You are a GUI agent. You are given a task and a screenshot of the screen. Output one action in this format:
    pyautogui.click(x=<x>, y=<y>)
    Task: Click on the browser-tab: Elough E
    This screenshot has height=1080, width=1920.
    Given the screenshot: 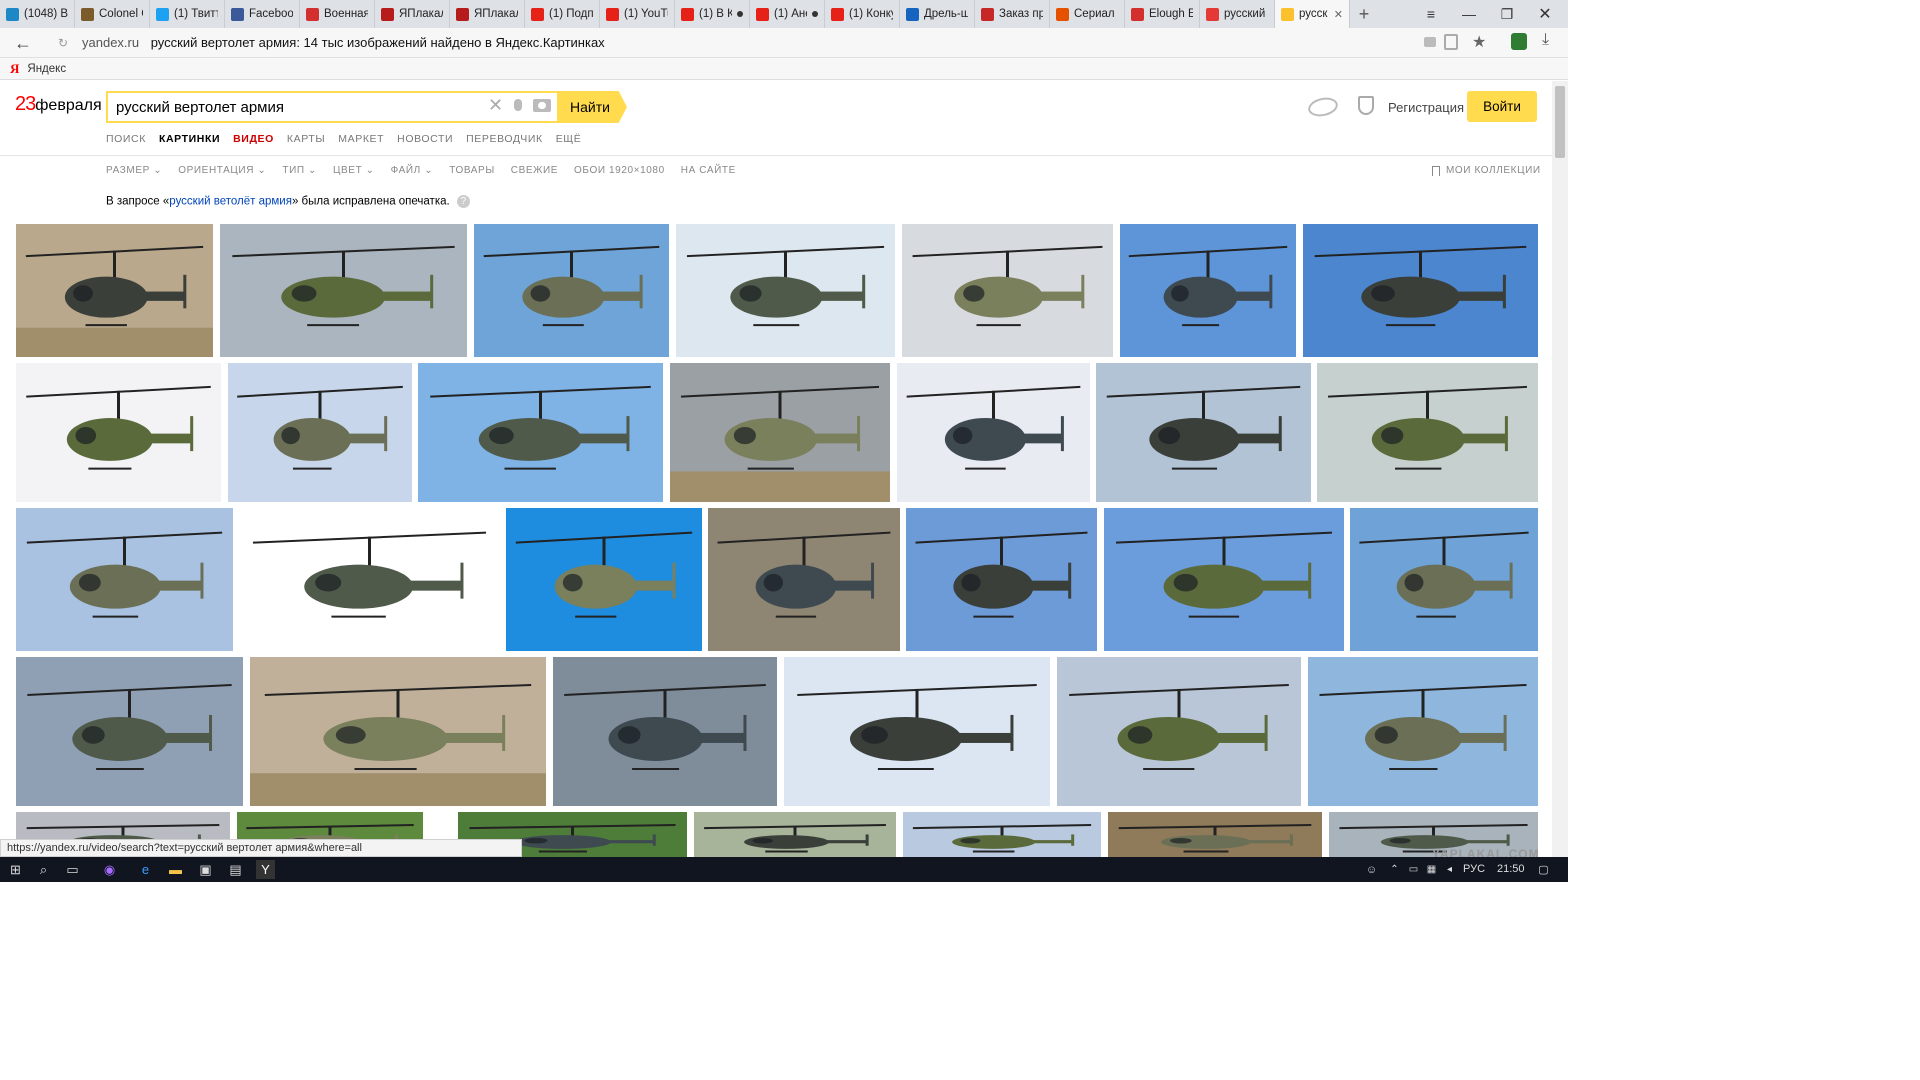 What is the action you would take?
    pyautogui.click(x=1162, y=14)
    